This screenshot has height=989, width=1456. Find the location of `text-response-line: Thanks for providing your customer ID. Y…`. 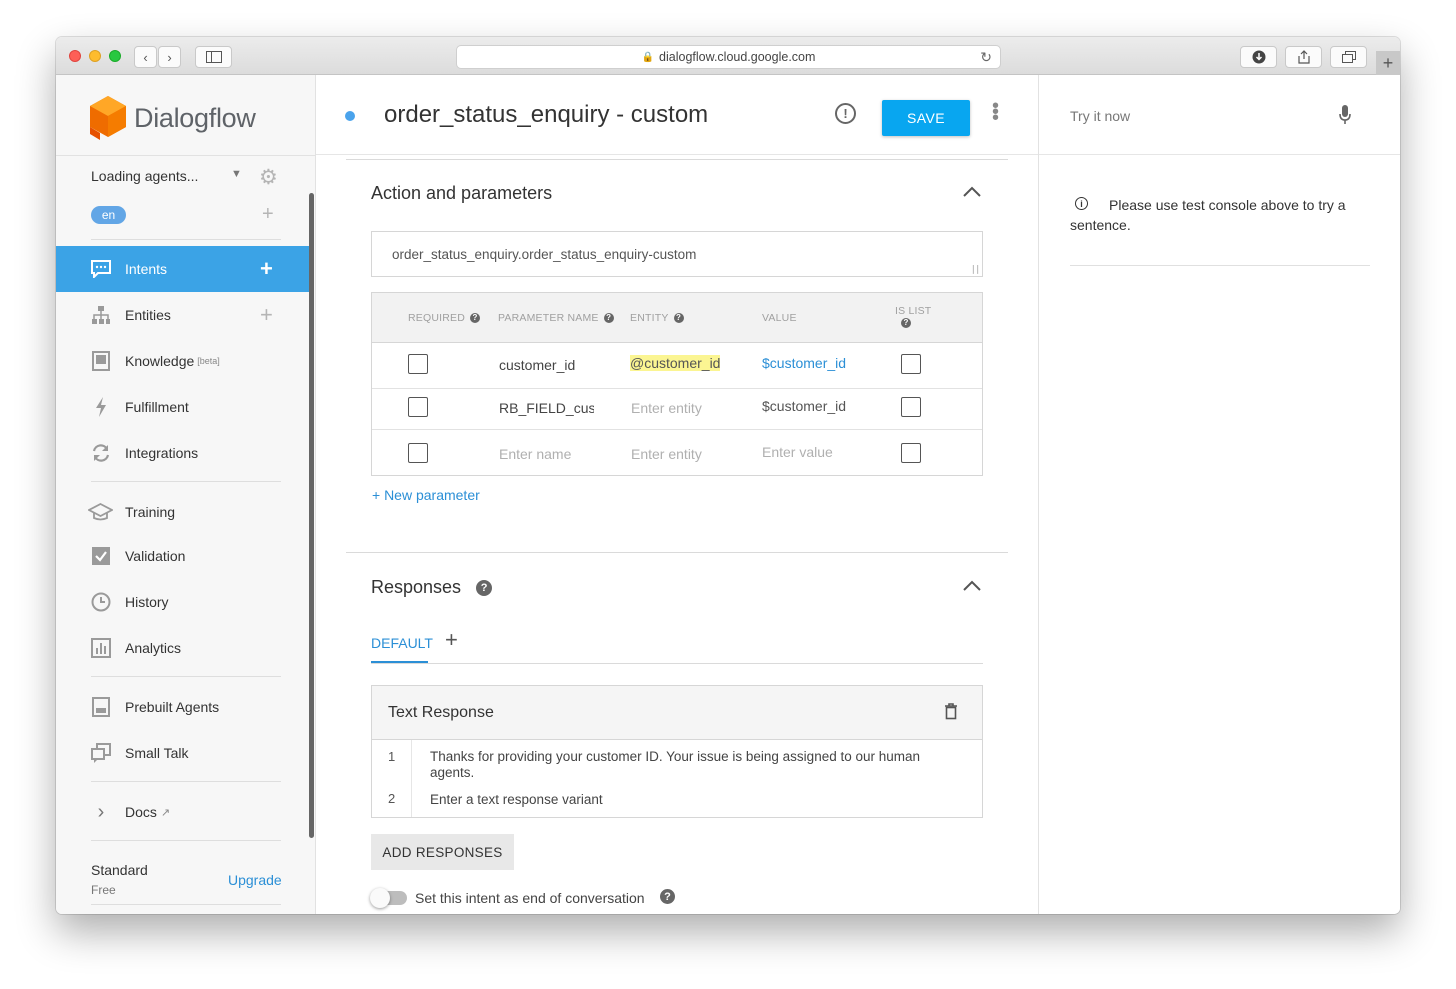

text-response-line: Thanks for providing your customer ID. Y… is located at coordinates (695, 765).